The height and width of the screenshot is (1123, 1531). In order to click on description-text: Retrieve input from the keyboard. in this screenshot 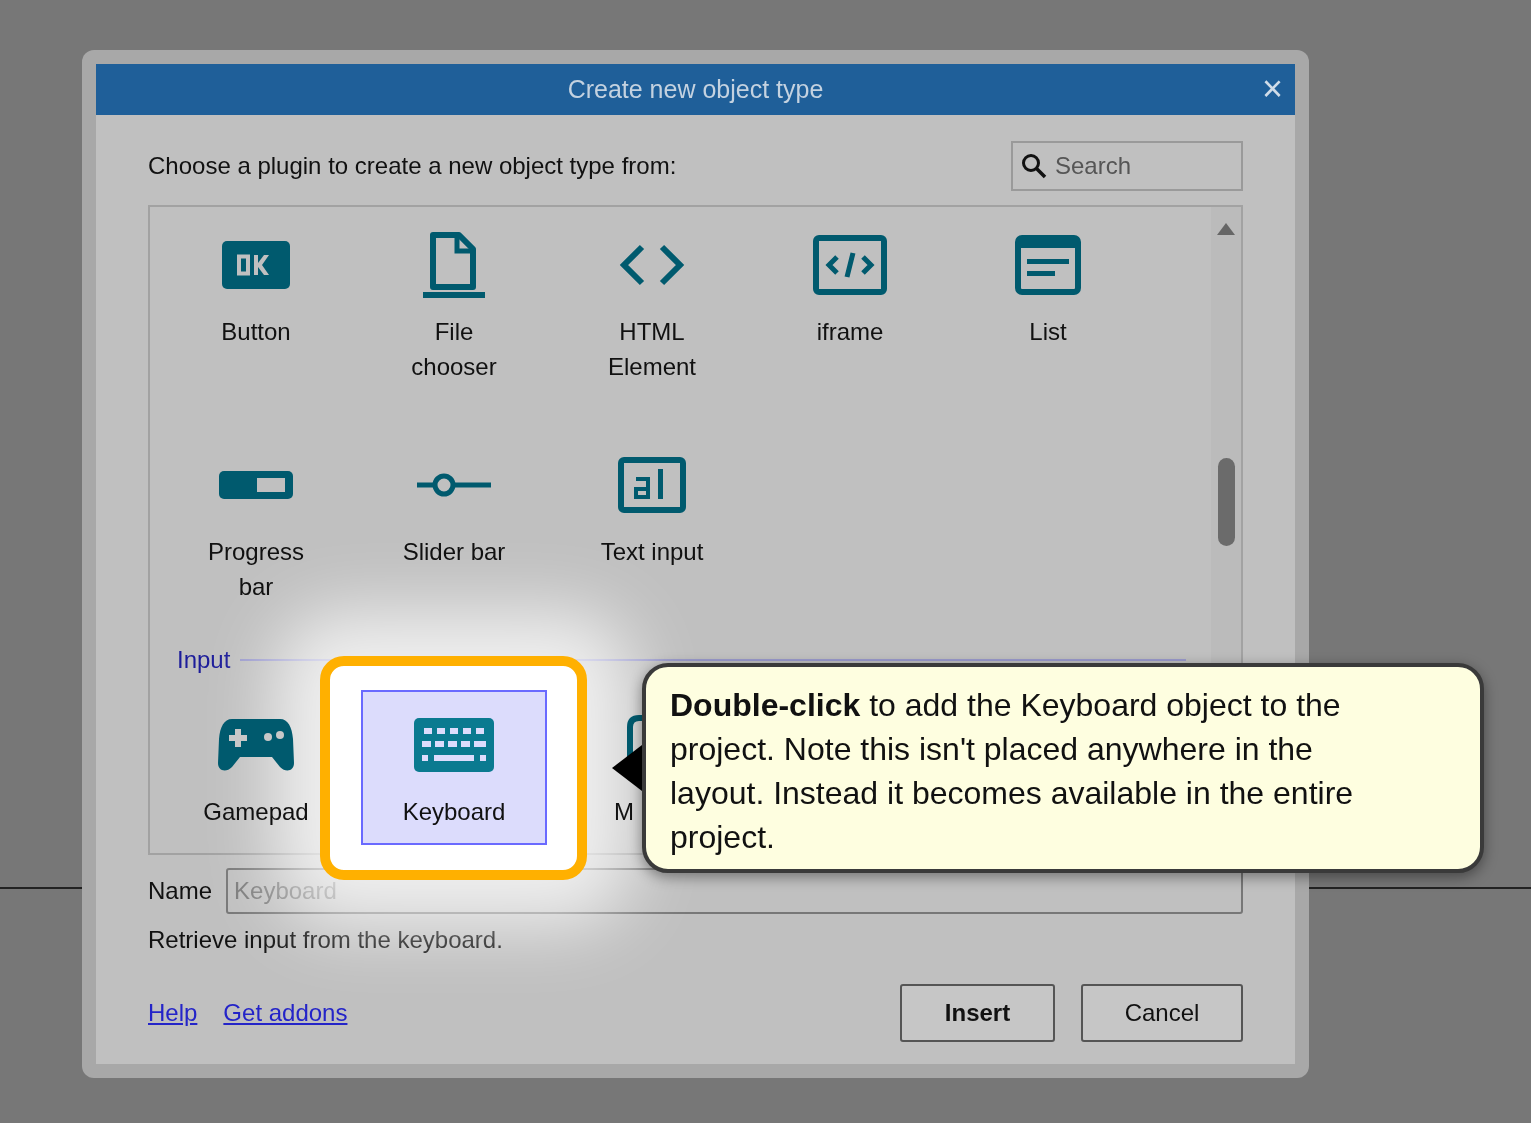, I will do `click(326, 940)`.